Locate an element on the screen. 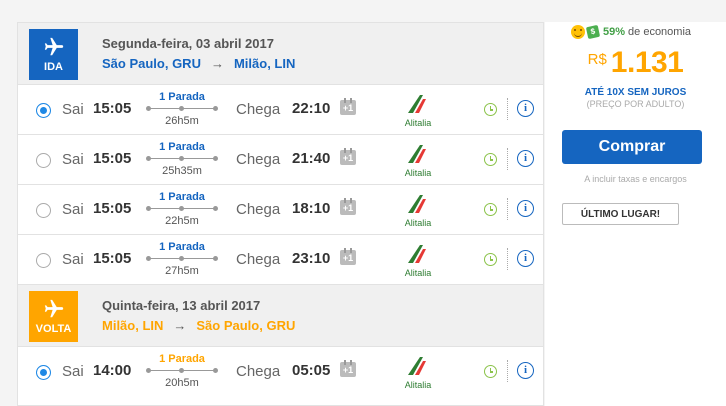 The height and width of the screenshot is (406, 726). buy-button: Comprar is located at coordinates (632, 147).